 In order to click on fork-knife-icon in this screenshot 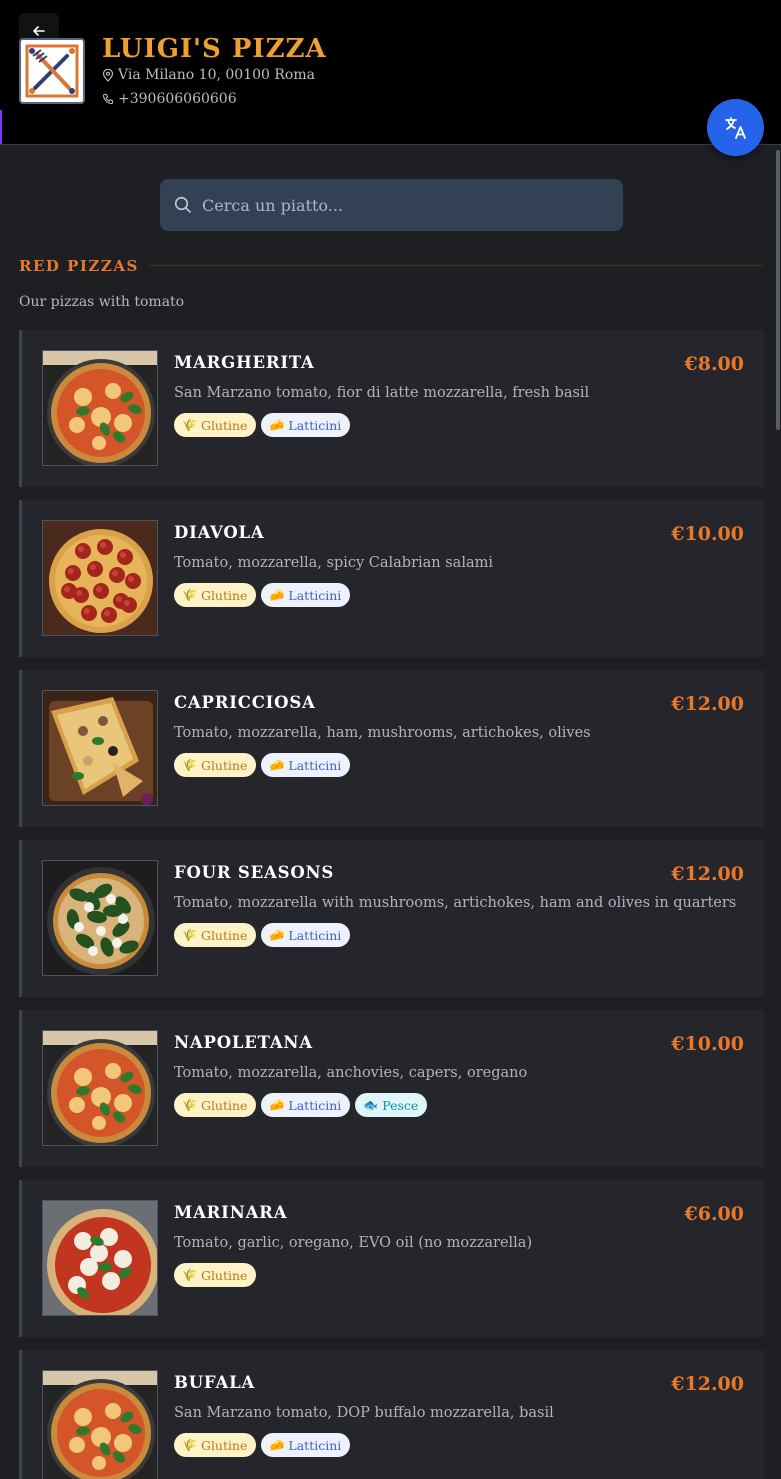, I will do `click(52, 71)`.